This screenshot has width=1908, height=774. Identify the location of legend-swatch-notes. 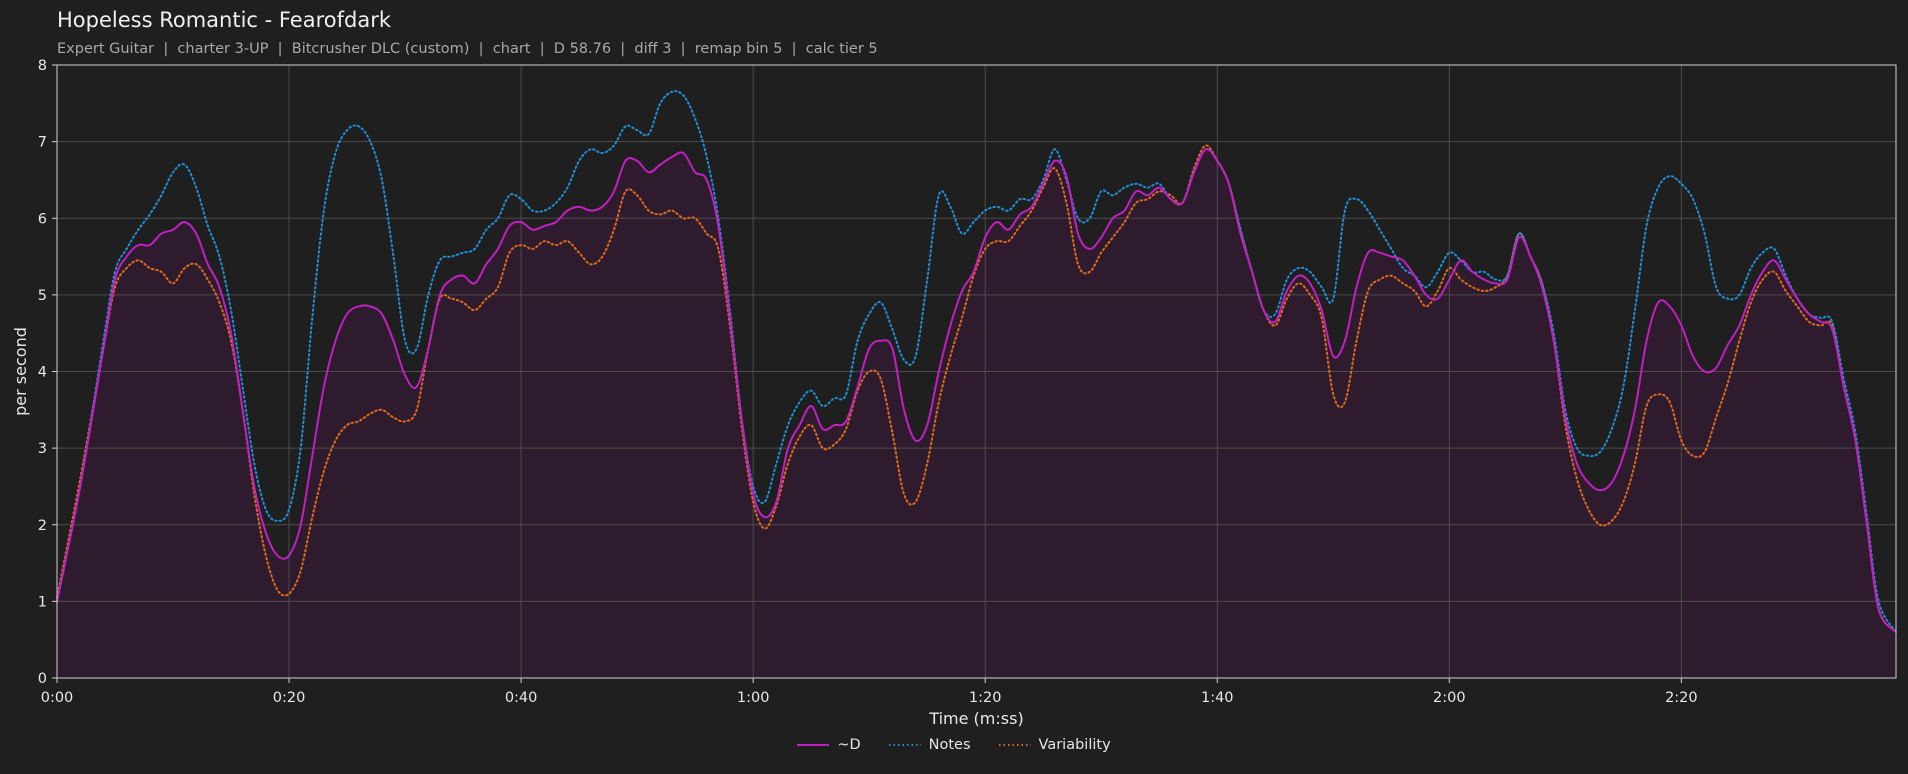
(904, 745).